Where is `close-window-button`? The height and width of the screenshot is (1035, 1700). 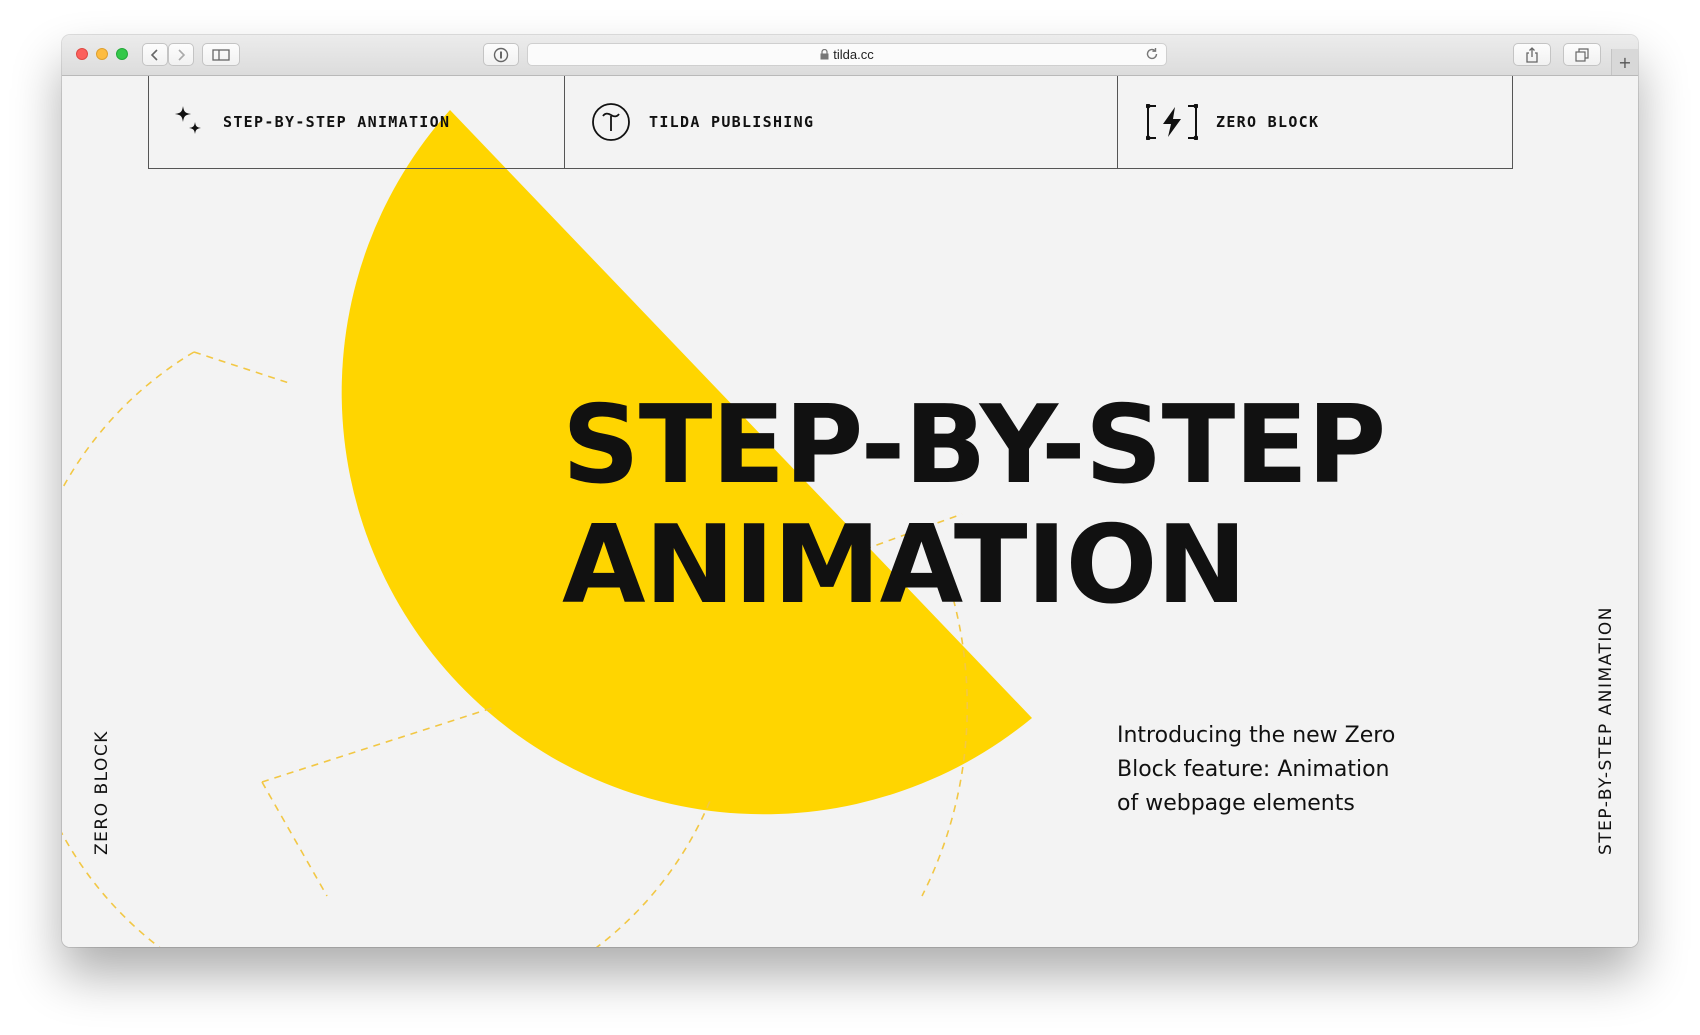
close-window-button is located at coordinates (82, 54).